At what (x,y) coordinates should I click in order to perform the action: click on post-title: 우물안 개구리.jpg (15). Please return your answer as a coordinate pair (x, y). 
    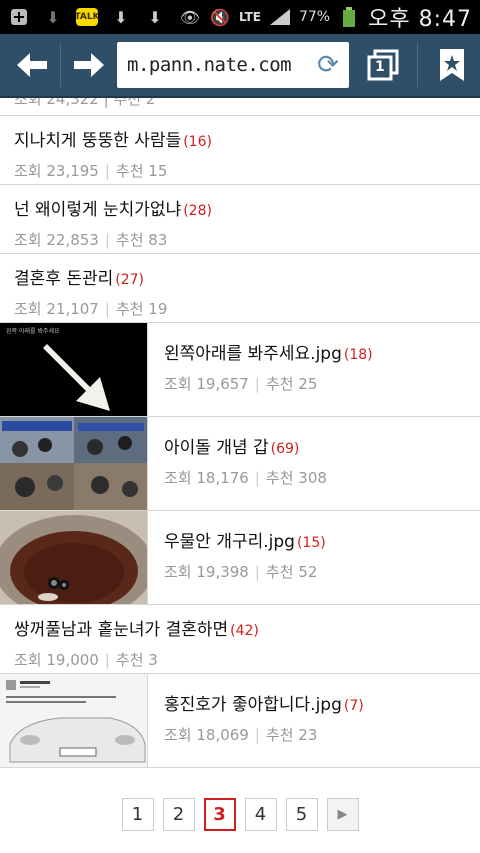
    Looking at the image, I should click on (245, 539).